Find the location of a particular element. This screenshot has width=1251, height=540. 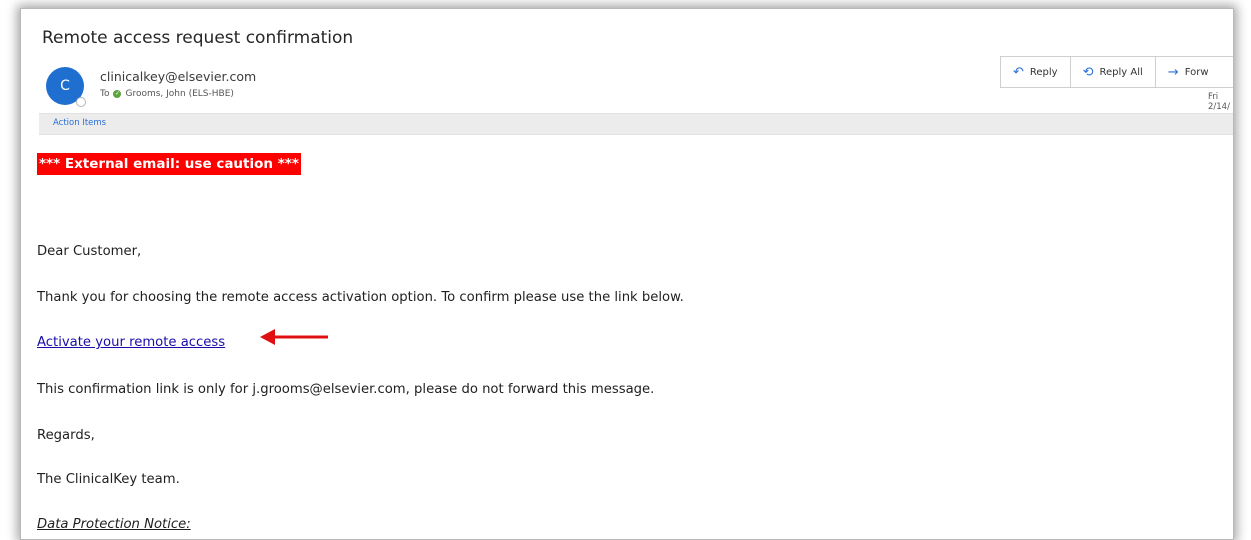

reply-icon: ↶ is located at coordinates (1018, 72).